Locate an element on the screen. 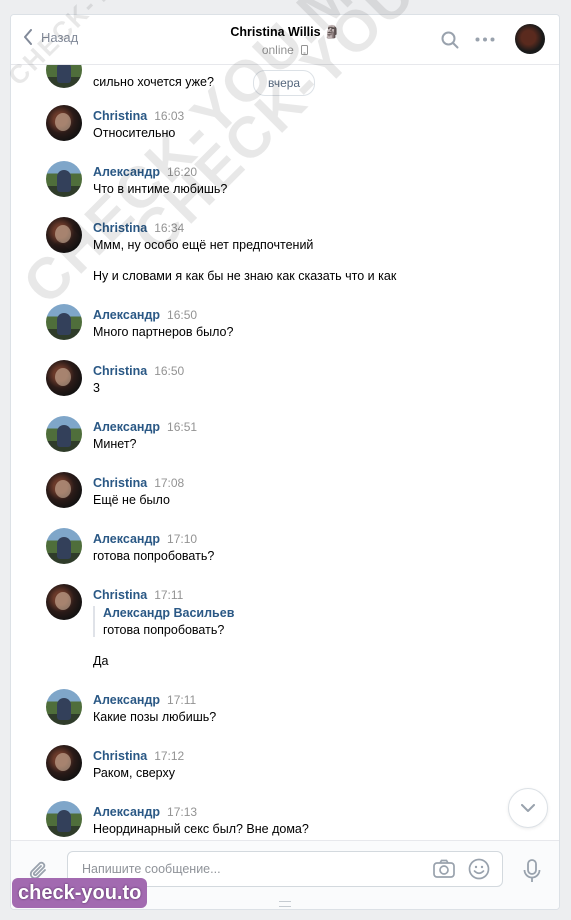 The image size is (571, 920). message-time: 17:13 is located at coordinates (182, 812).